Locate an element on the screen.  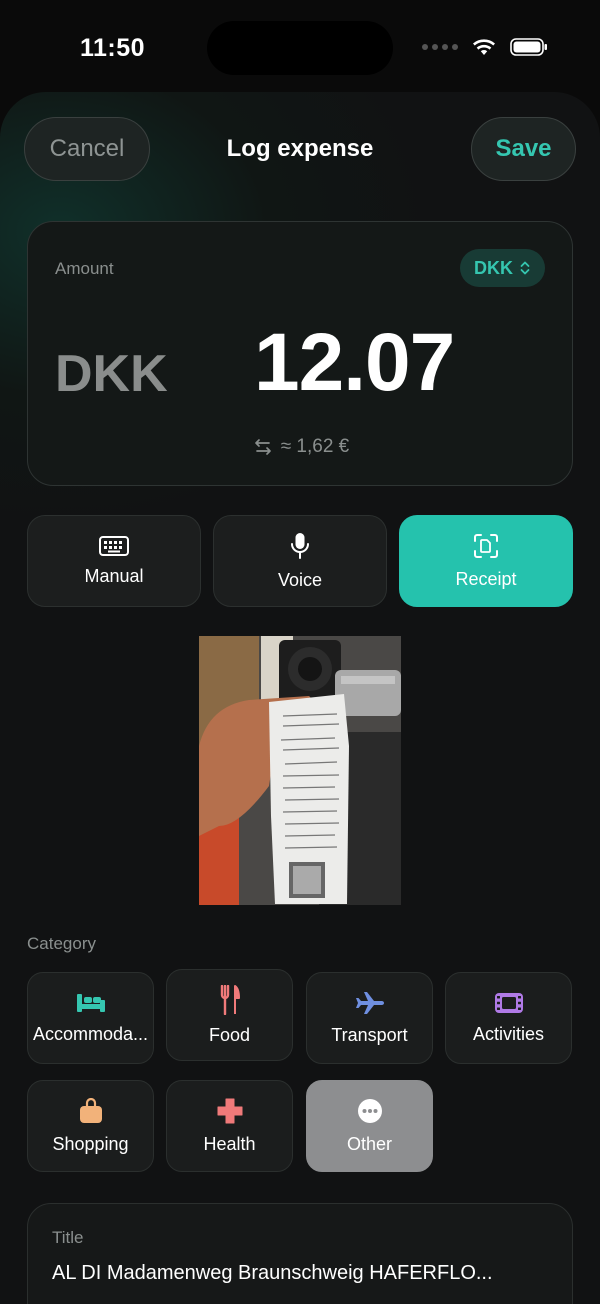
converted-amount: ≈ 1,62 € is located at coordinates (315, 446).